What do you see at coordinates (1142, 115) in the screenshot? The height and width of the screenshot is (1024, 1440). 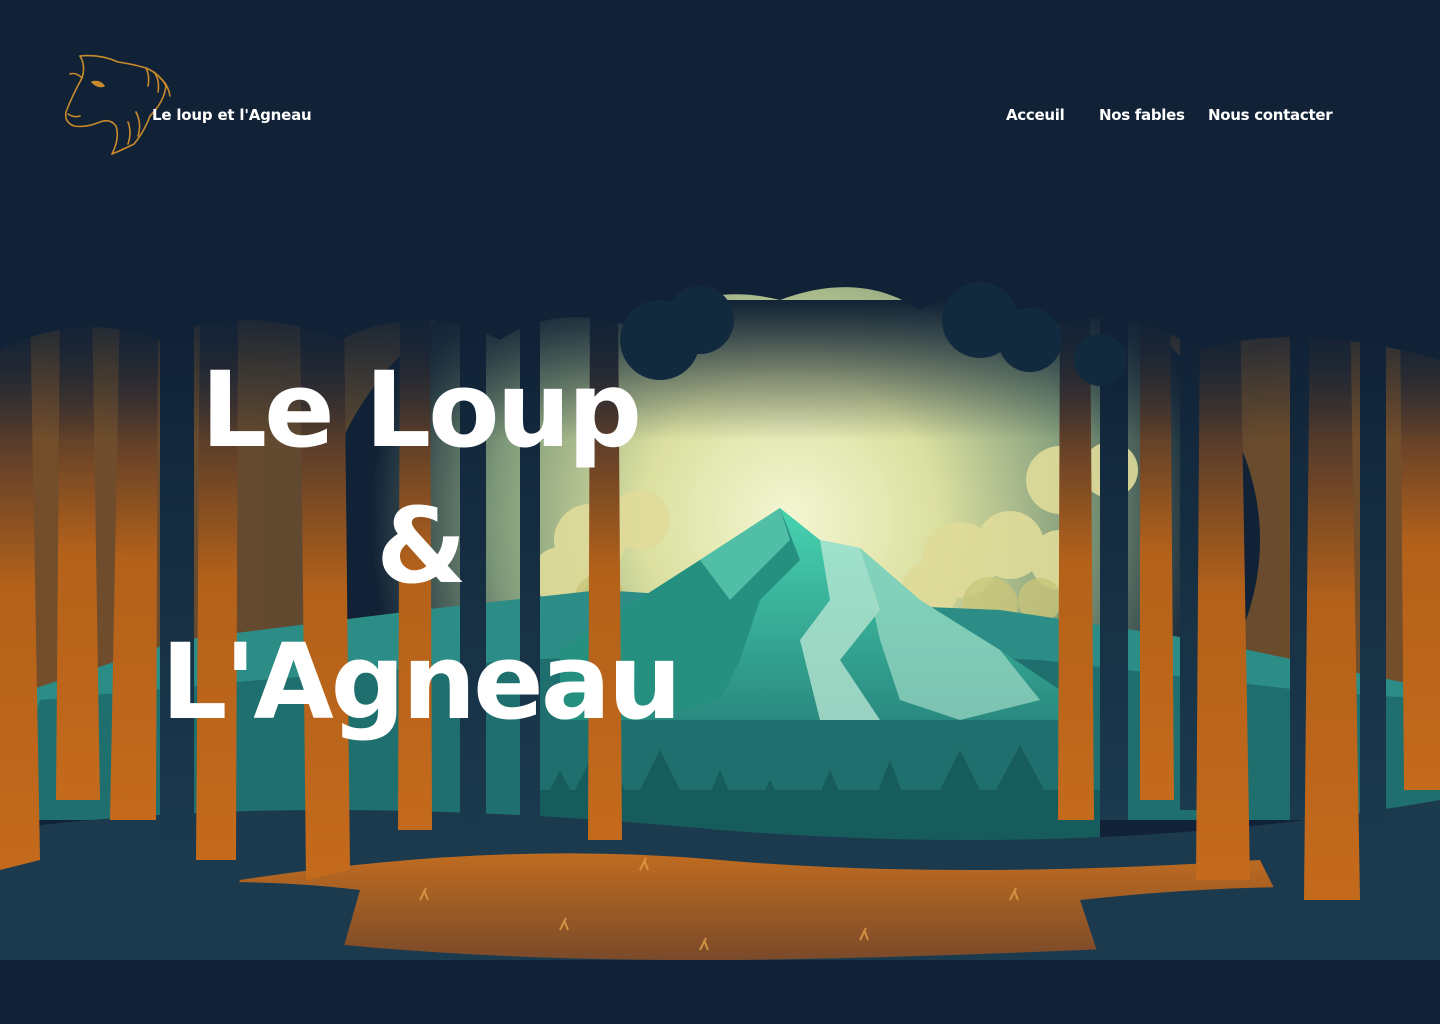 I see `nav-link-nos-fables: Nos fables` at bounding box center [1142, 115].